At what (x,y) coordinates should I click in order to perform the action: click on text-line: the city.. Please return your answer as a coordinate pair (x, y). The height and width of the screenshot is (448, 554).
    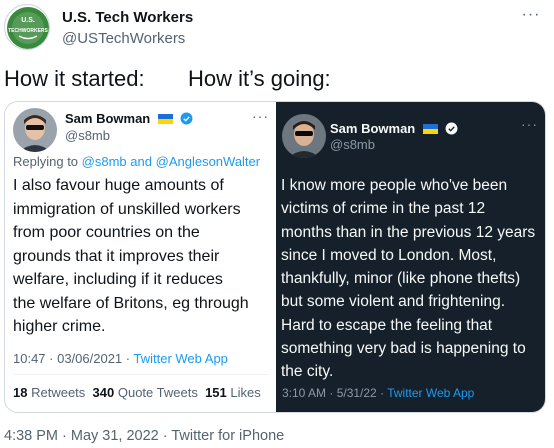
    Looking at the image, I should click on (307, 372).